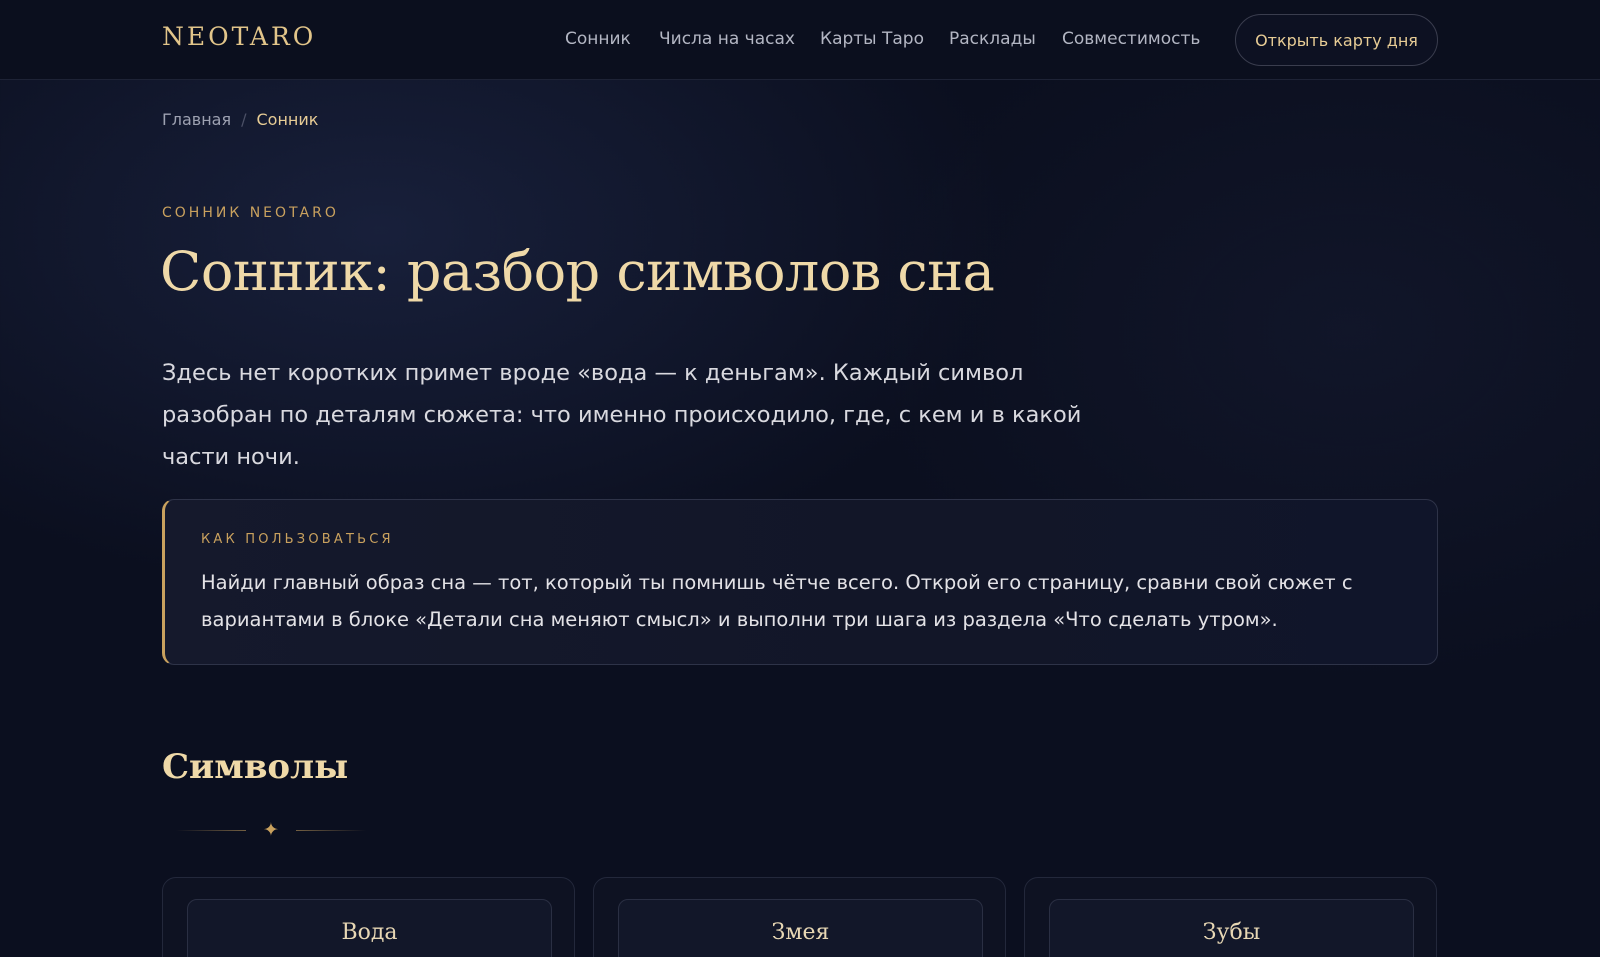  Describe the element at coordinates (250, 213) in the screenshot. I see `hero-eyebrow: СОННИК NEOTARO` at that location.